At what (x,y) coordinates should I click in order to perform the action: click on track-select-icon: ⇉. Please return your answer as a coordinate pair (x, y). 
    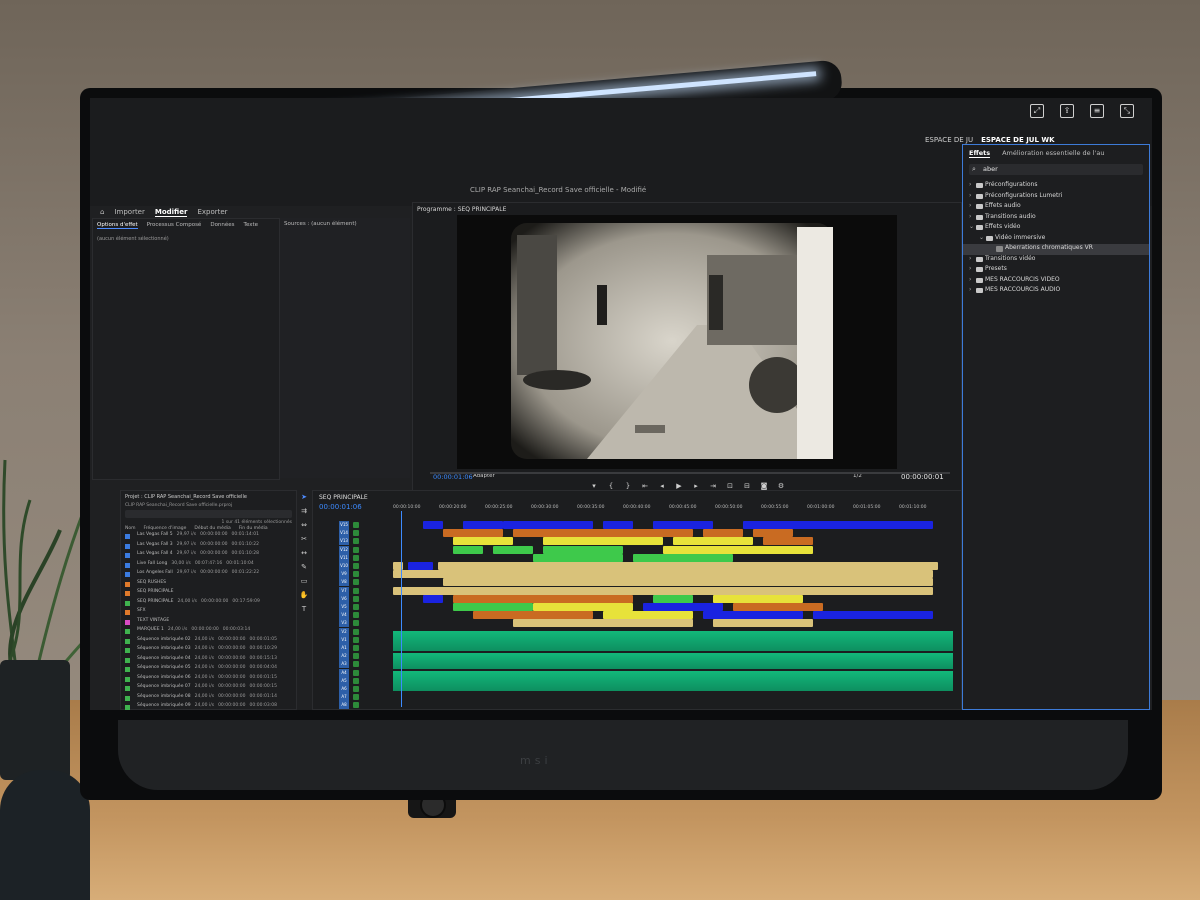
    Looking at the image, I should click on (304, 511).